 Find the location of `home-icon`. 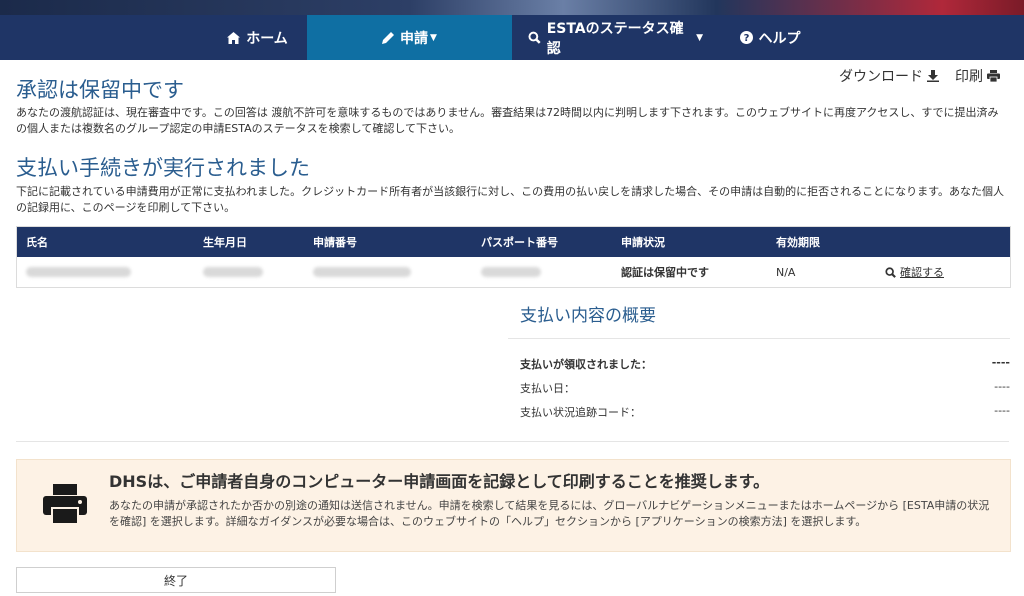

home-icon is located at coordinates (234, 37).